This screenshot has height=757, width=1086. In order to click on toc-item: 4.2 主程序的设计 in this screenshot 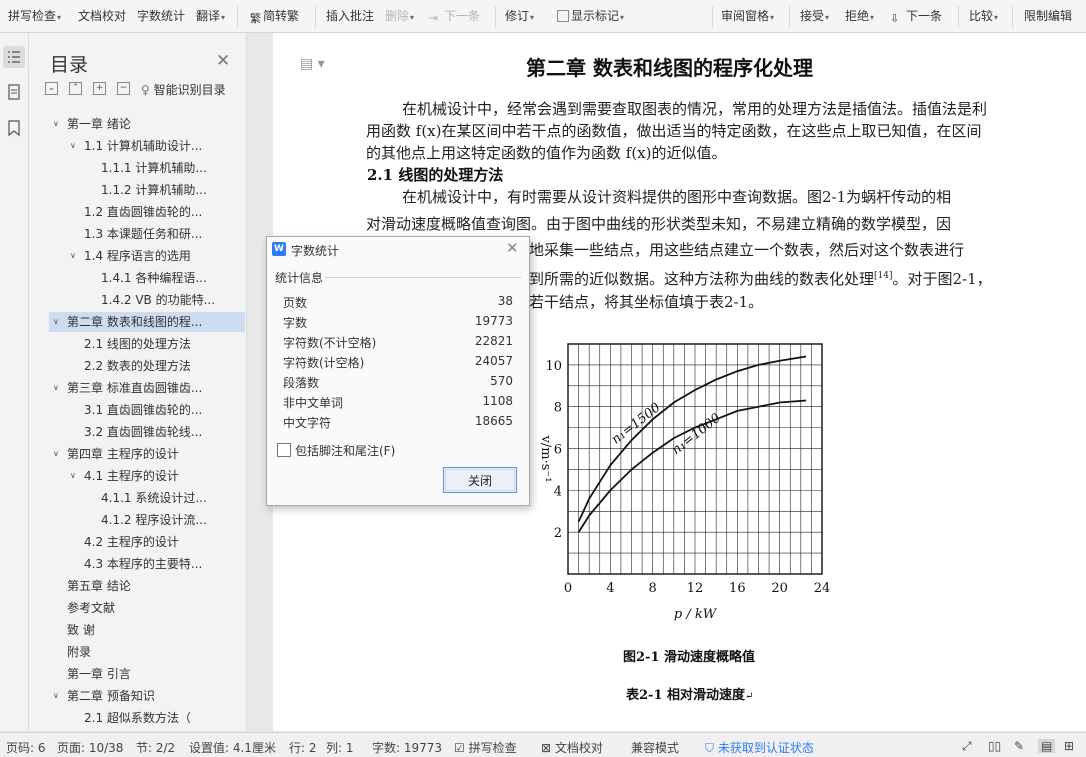, I will do `click(147, 542)`.